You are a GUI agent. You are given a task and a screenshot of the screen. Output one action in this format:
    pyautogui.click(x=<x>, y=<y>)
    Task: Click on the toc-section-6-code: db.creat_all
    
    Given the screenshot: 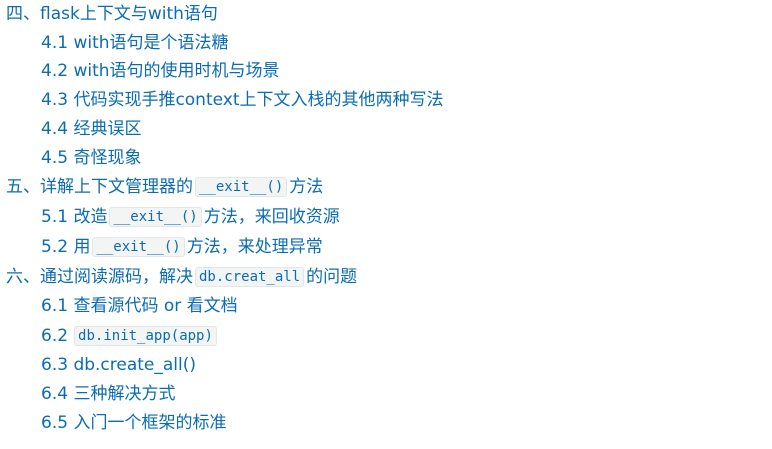 What is the action you would take?
    pyautogui.click(x=250, y=277)
    